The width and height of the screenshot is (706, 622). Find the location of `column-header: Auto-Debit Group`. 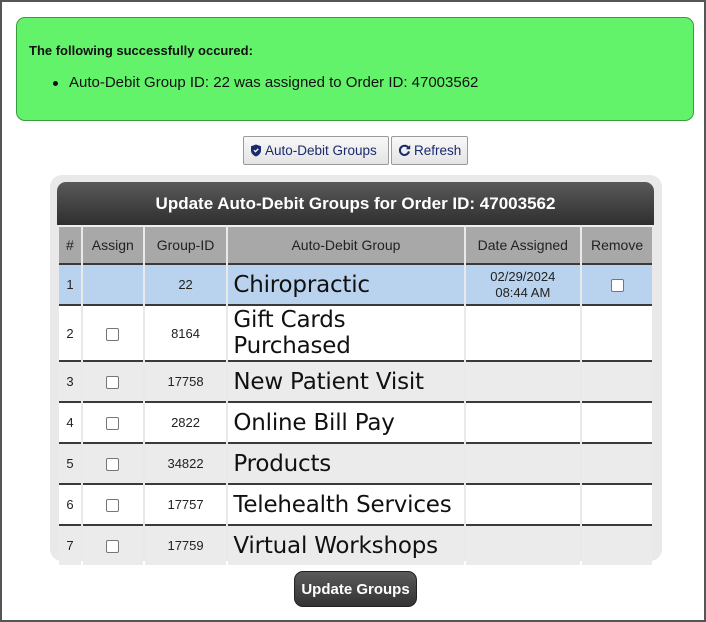

column-header: Auto-Debit Group is located at coordinates (346, 244).